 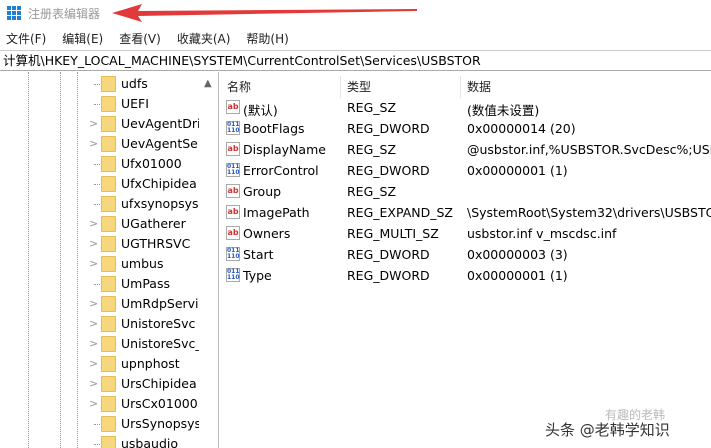 What do you see at coordinates (100, 304) in the screenshot?
I see `tree-item: > UmRdpServic` at bounding box center [100, 304].